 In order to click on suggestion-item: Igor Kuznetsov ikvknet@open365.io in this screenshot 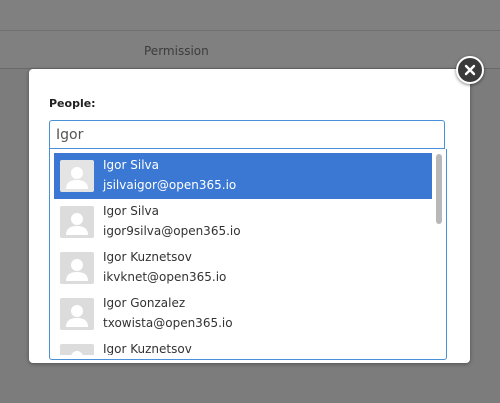, I will do `click(243, 268)`.